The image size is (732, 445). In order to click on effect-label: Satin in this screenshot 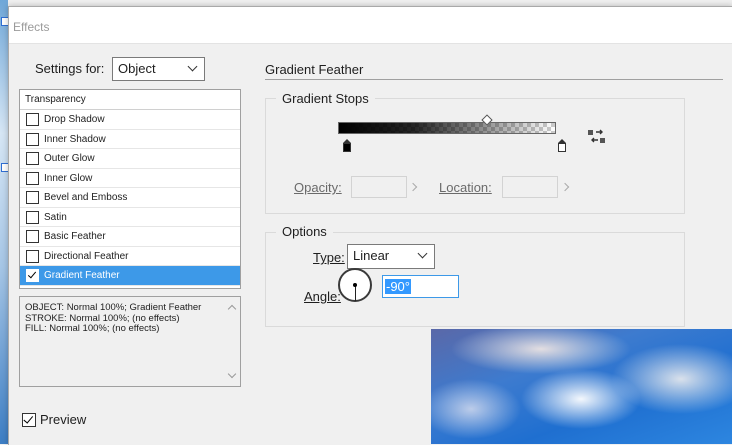, I will do `click(55, 217)`.